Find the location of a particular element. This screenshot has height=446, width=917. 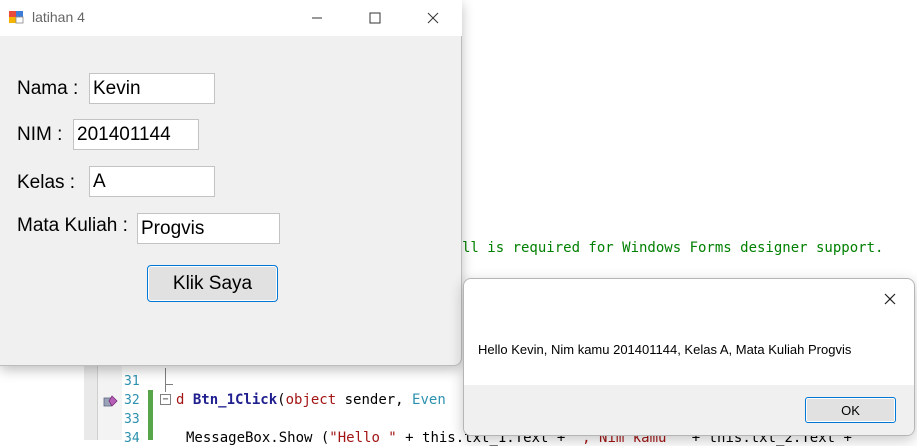

editor-indicator-margin is located at coordinates (91, 400).